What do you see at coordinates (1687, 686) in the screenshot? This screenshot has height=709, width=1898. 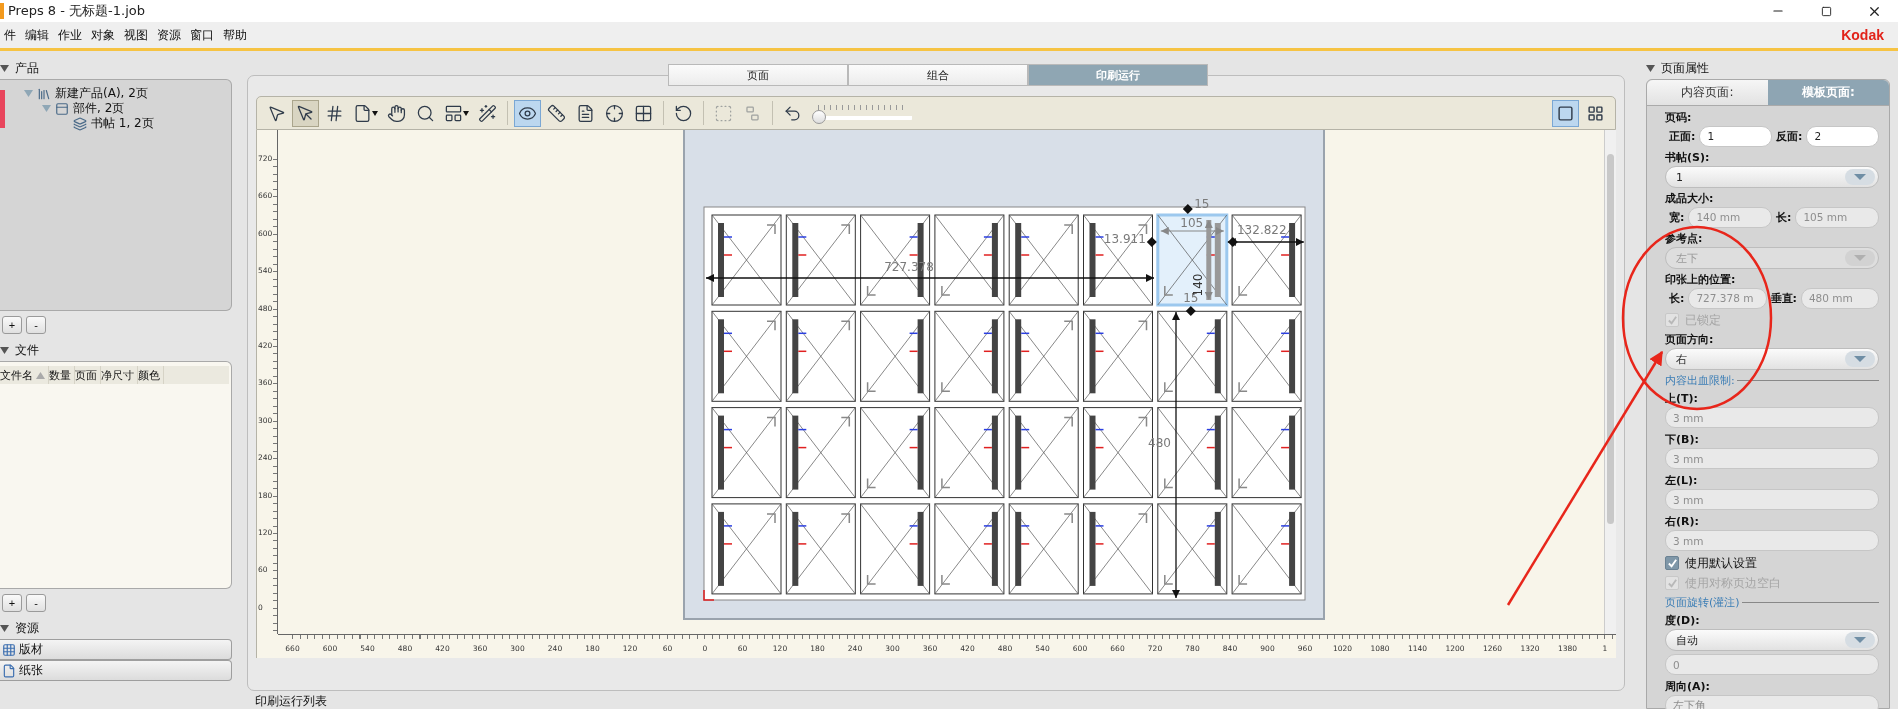 I see `field-label: 周向(A):` at bounding box center [1687, 686].